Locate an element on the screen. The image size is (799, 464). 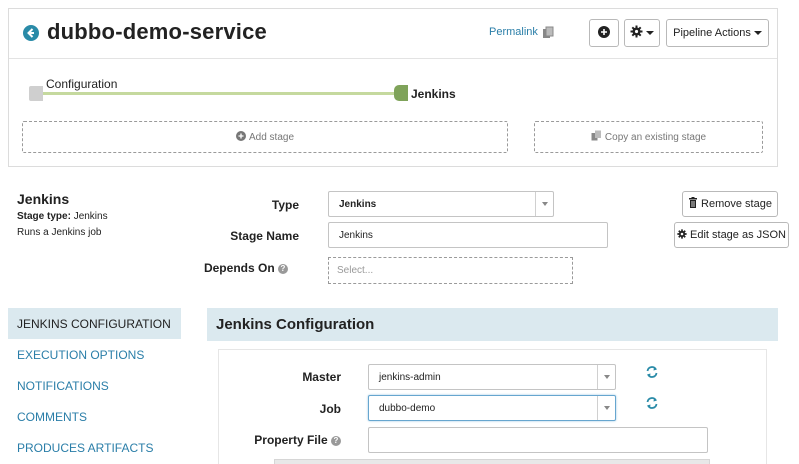
cog-icon is located at coordinates (682, 235).